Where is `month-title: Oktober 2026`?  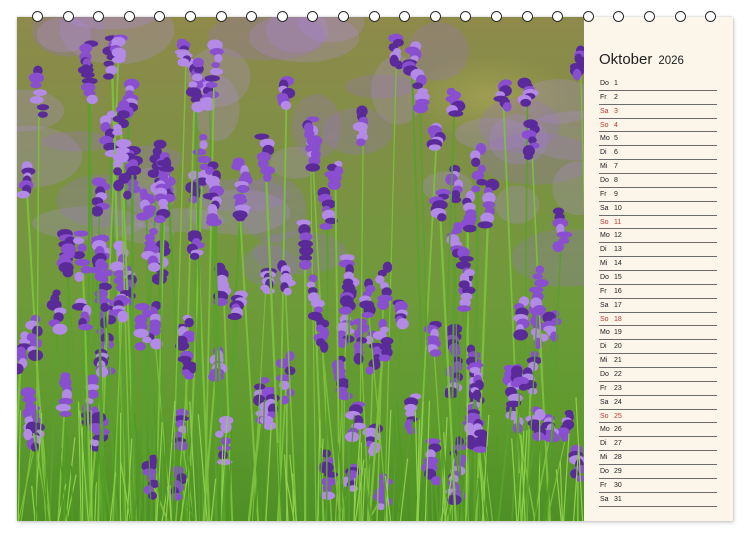 month-title: Oktober 2026 is located at coordinates (641, 59).